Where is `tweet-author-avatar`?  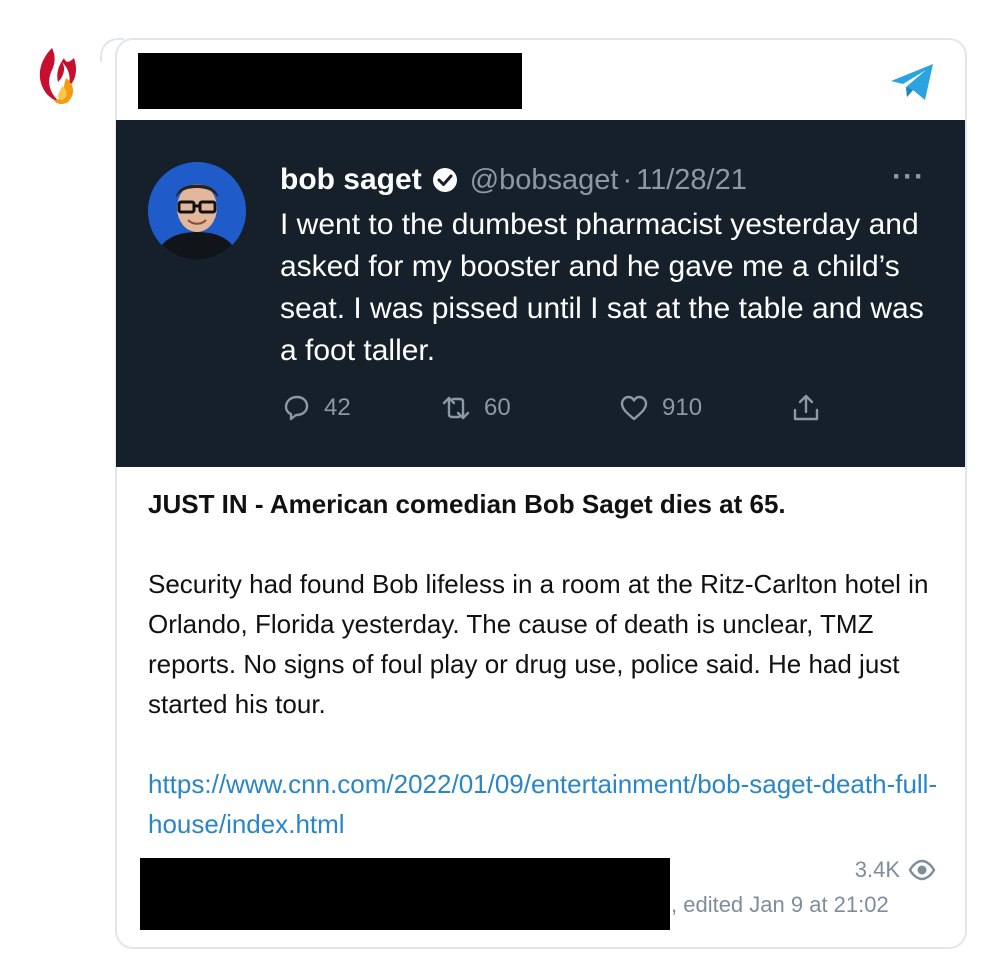 tweet-author-avatar is located at coordinates (197, 211).